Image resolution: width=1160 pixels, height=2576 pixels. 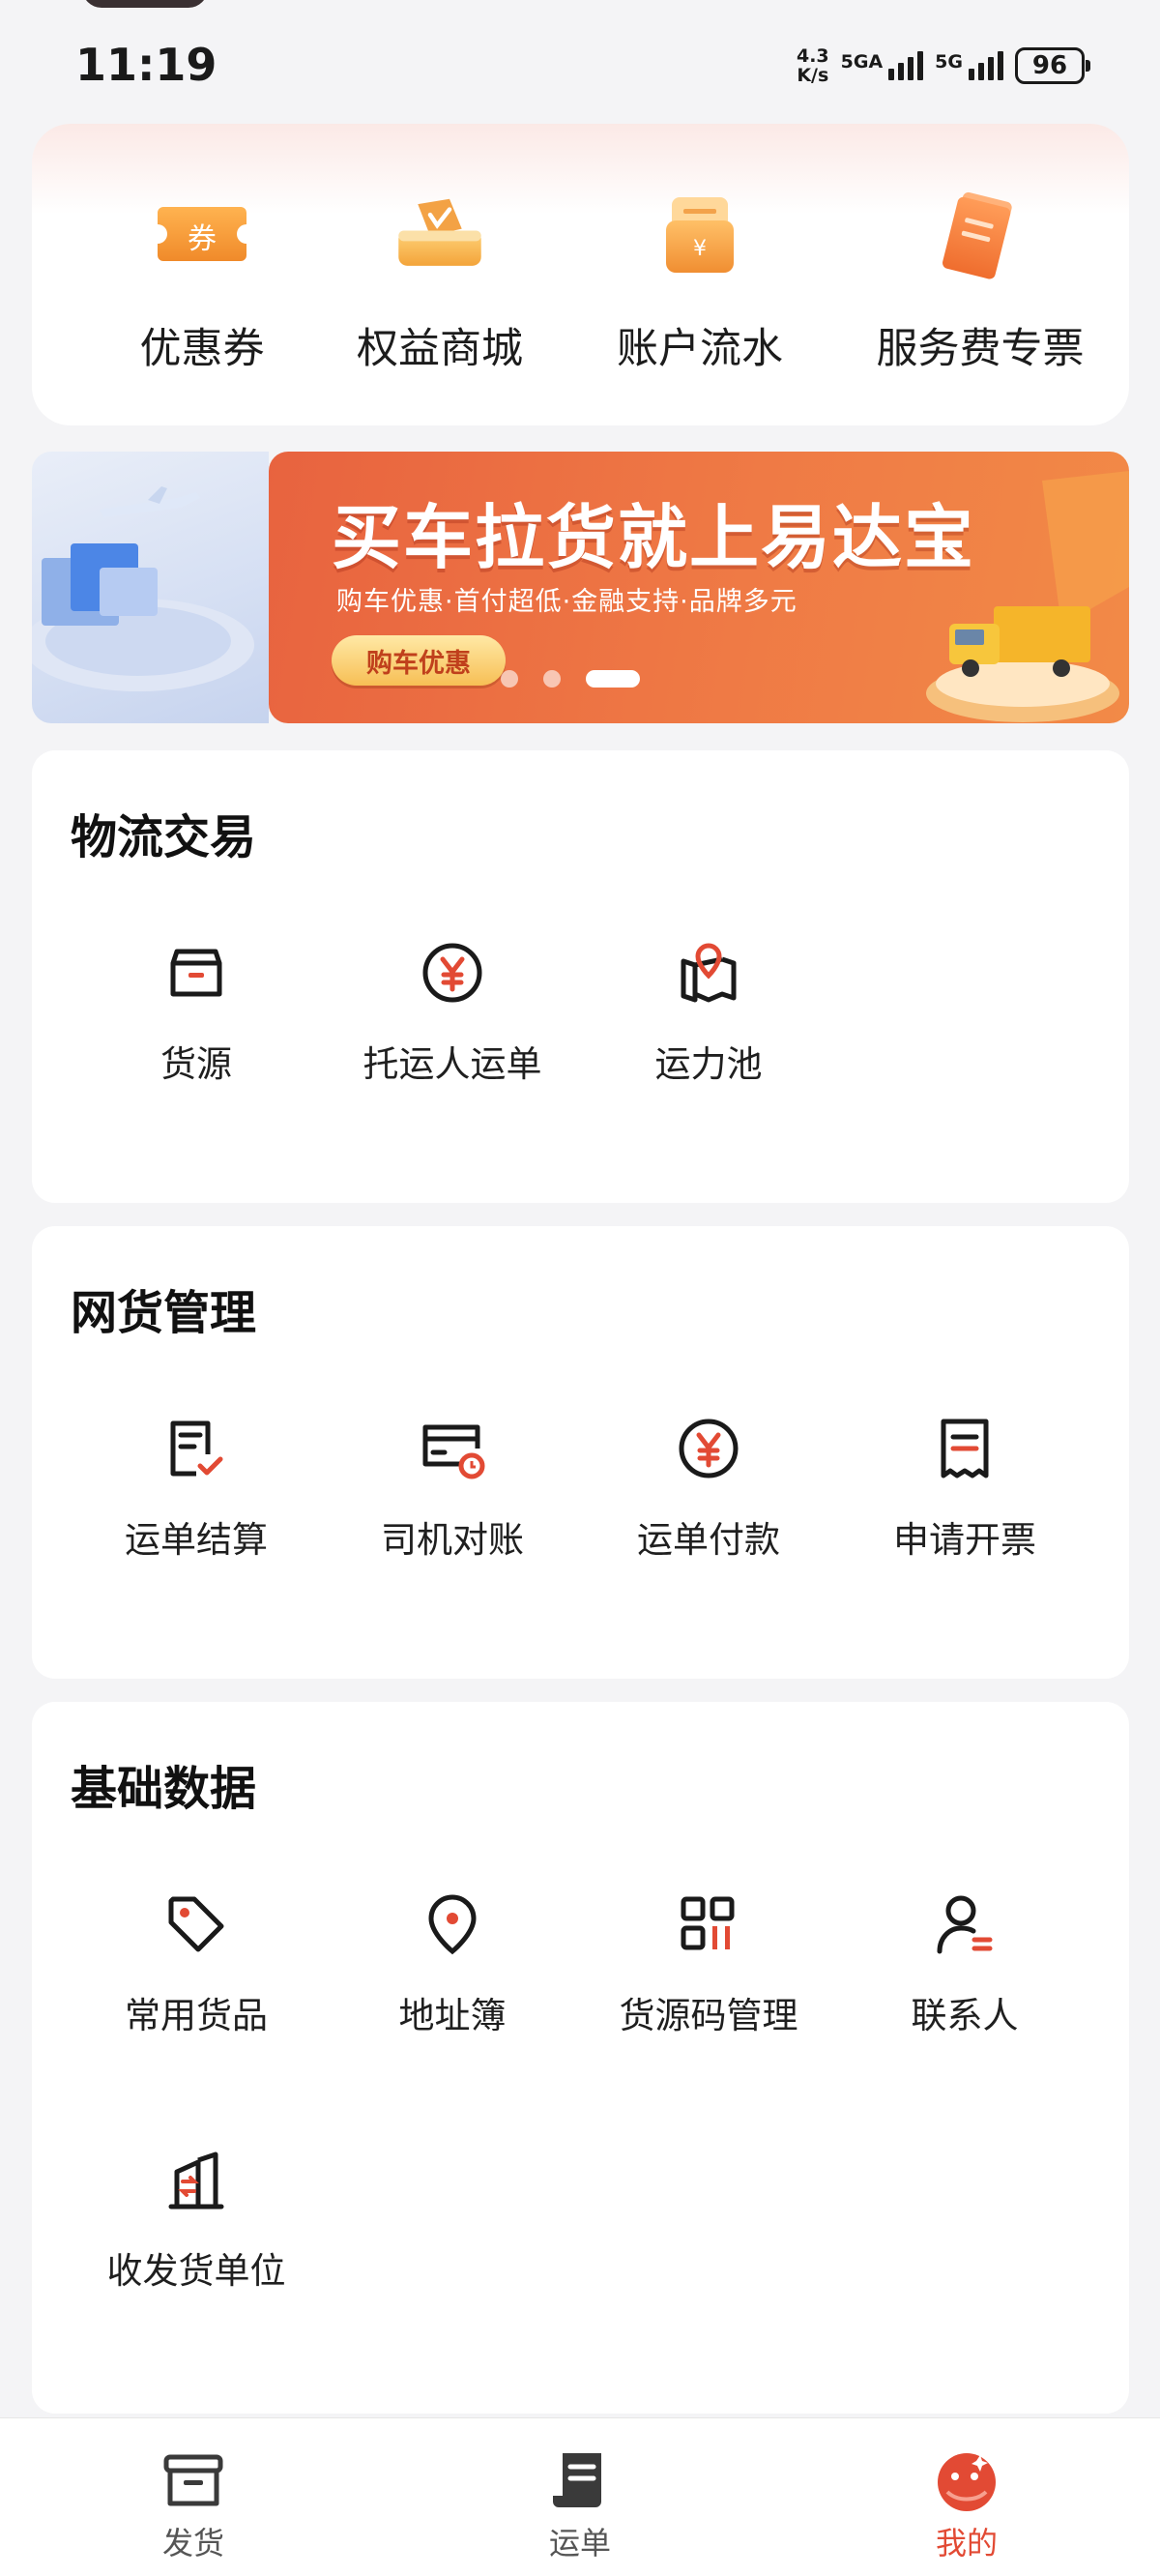 I want to click on bottom-tab-bar: 发货 运单 我的, so click(x=580, y=2496).